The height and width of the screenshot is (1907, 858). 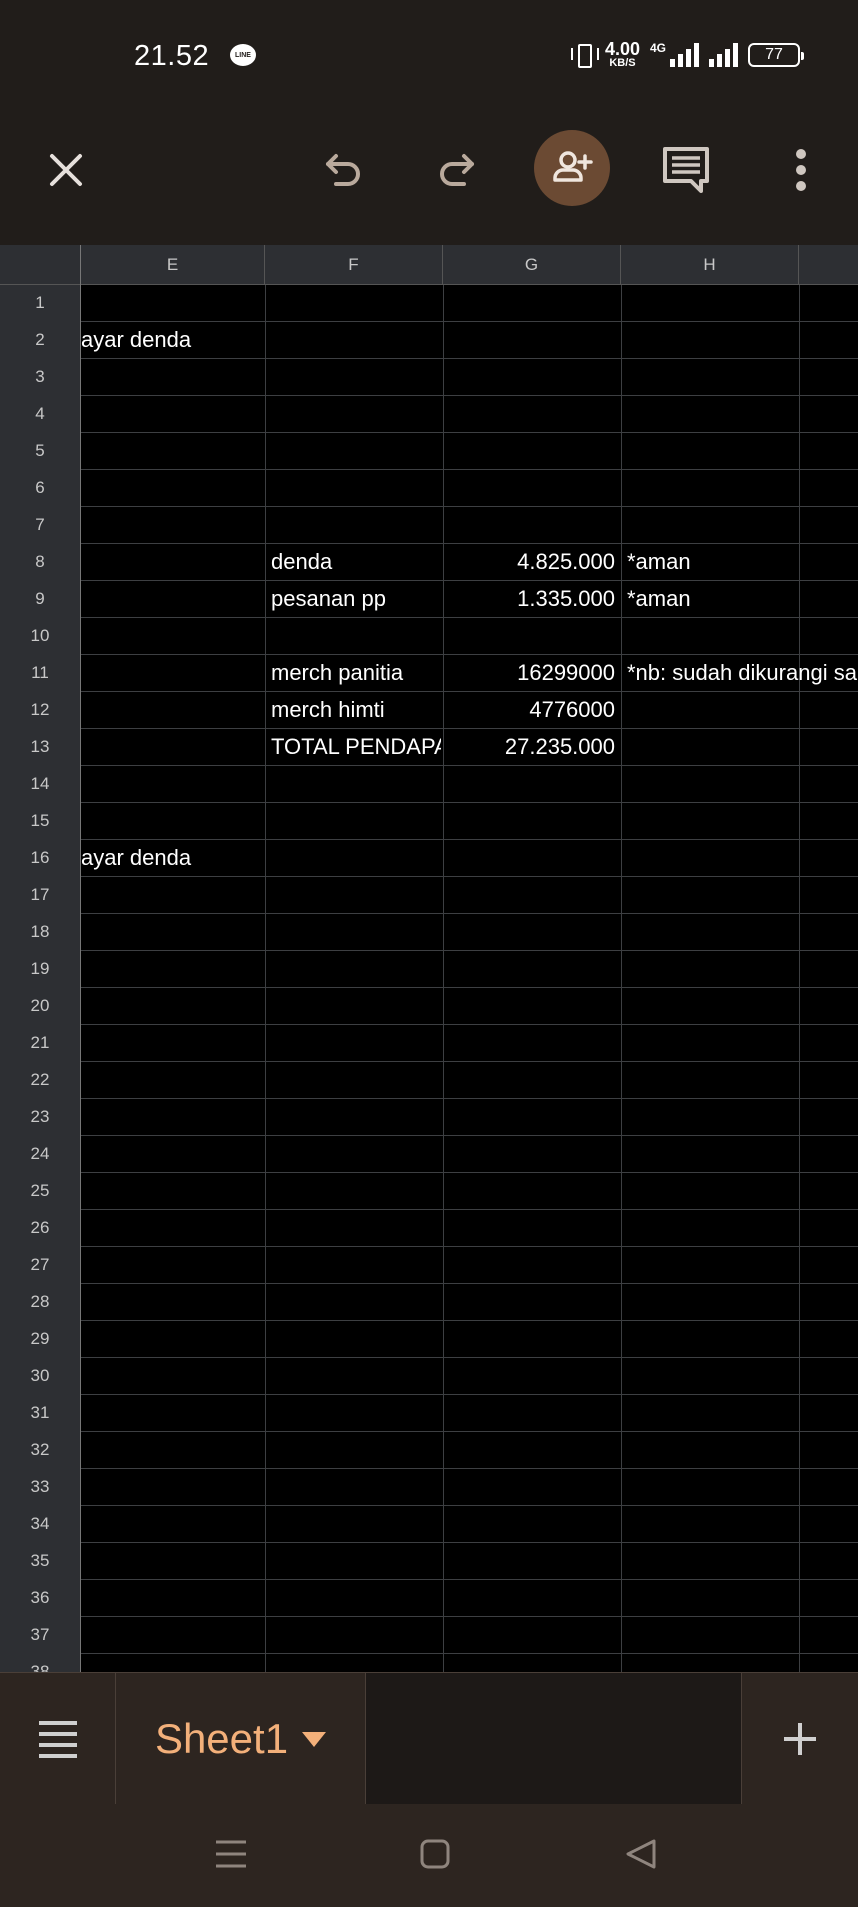 I want to click on row-number: 33, so click(x=40, y=1487).